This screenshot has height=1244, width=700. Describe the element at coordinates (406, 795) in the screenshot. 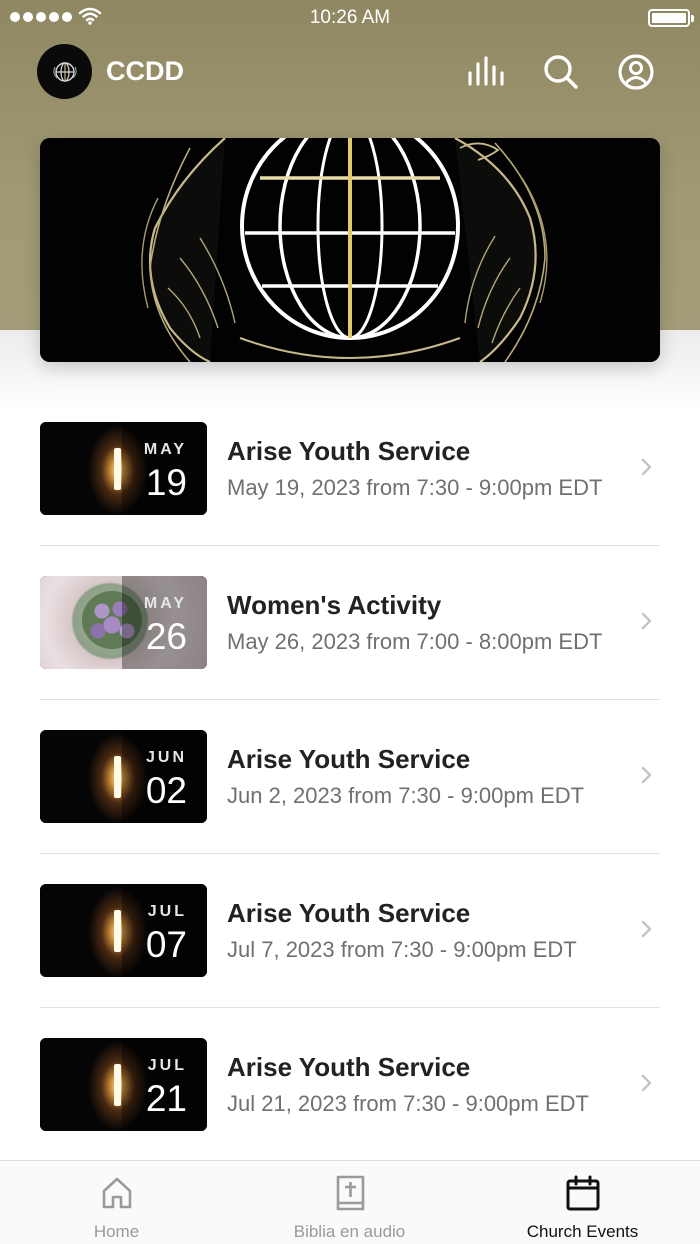

I see `event-subtitle: Jun 2, 2023 from 7:30 - 9:00pm EDT` at that location.